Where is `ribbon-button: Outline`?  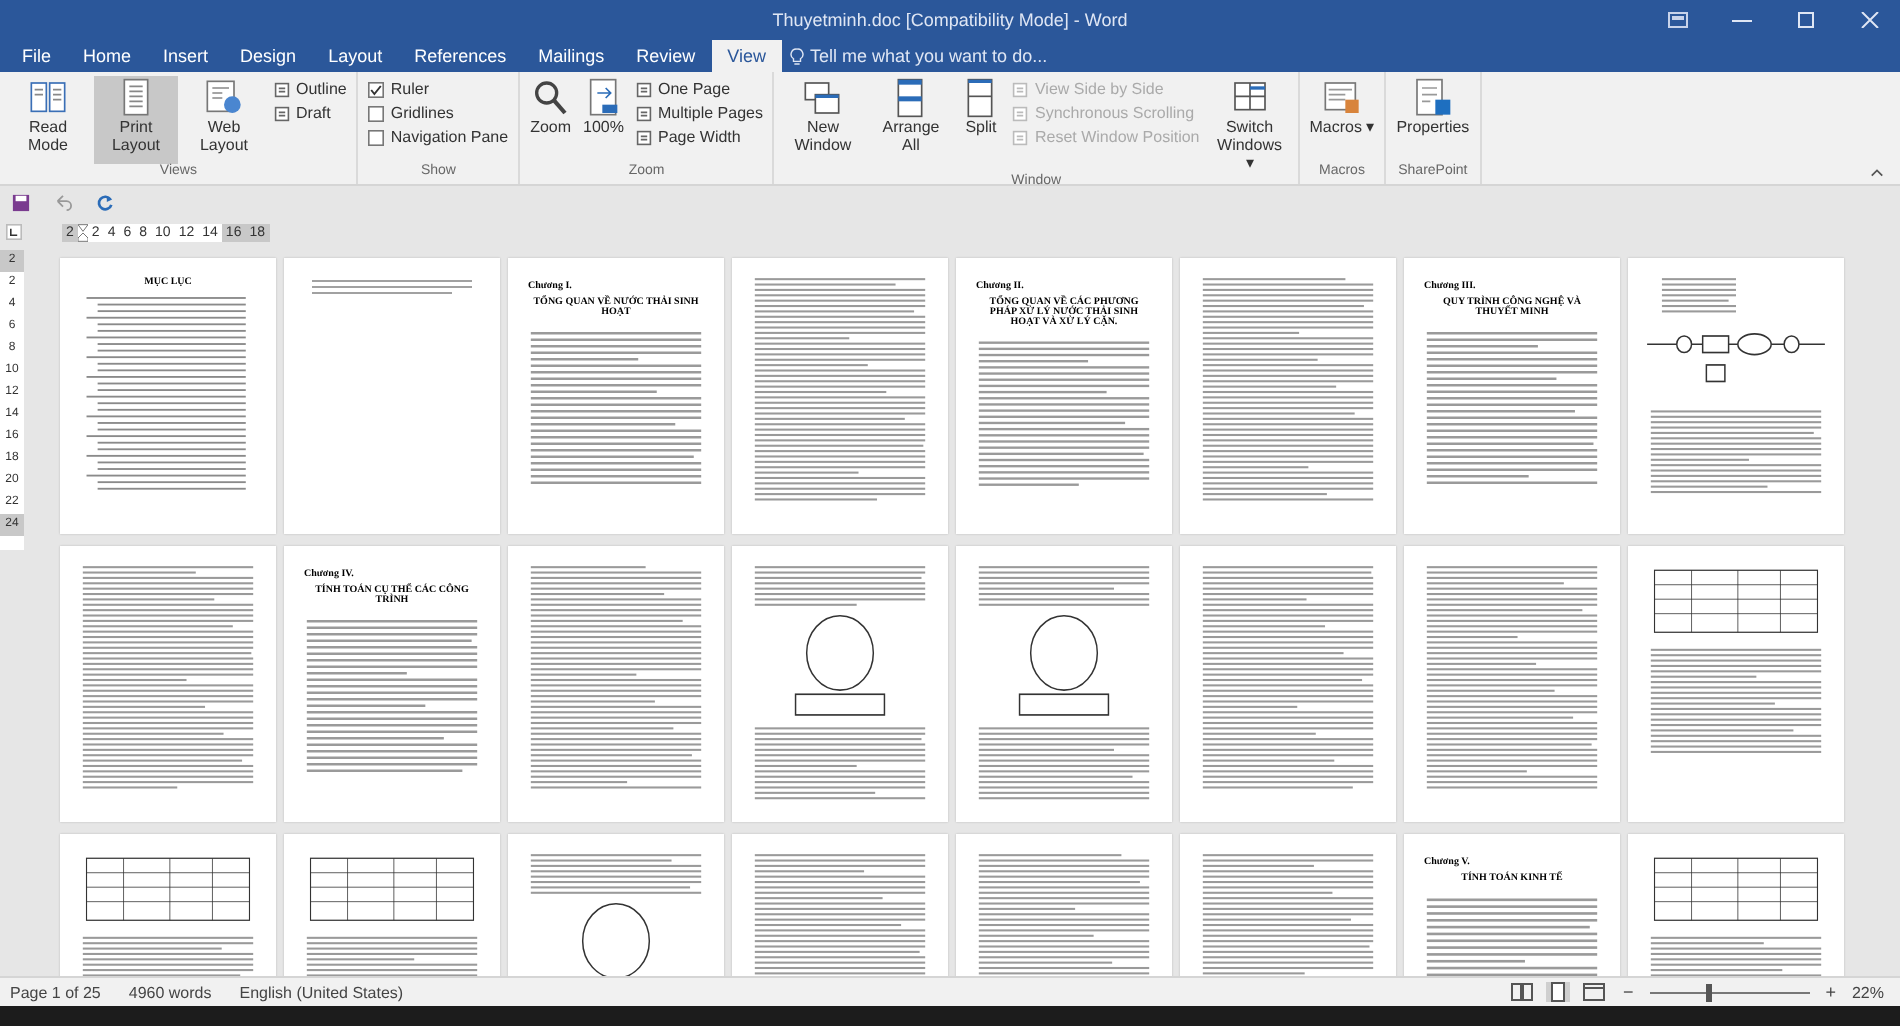 ribbon-button: Outline is located at coordinates (310, 89).